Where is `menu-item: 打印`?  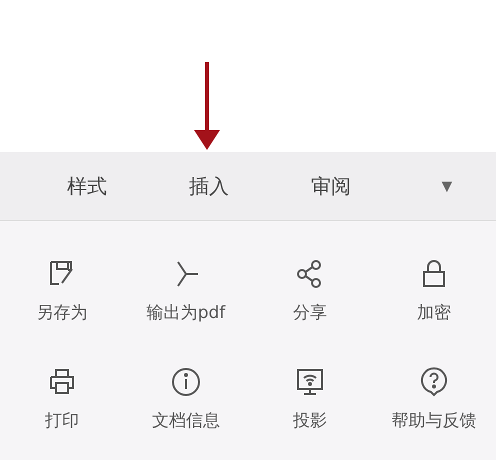 menu-item: 打印 is located at coordinates (62, 397).